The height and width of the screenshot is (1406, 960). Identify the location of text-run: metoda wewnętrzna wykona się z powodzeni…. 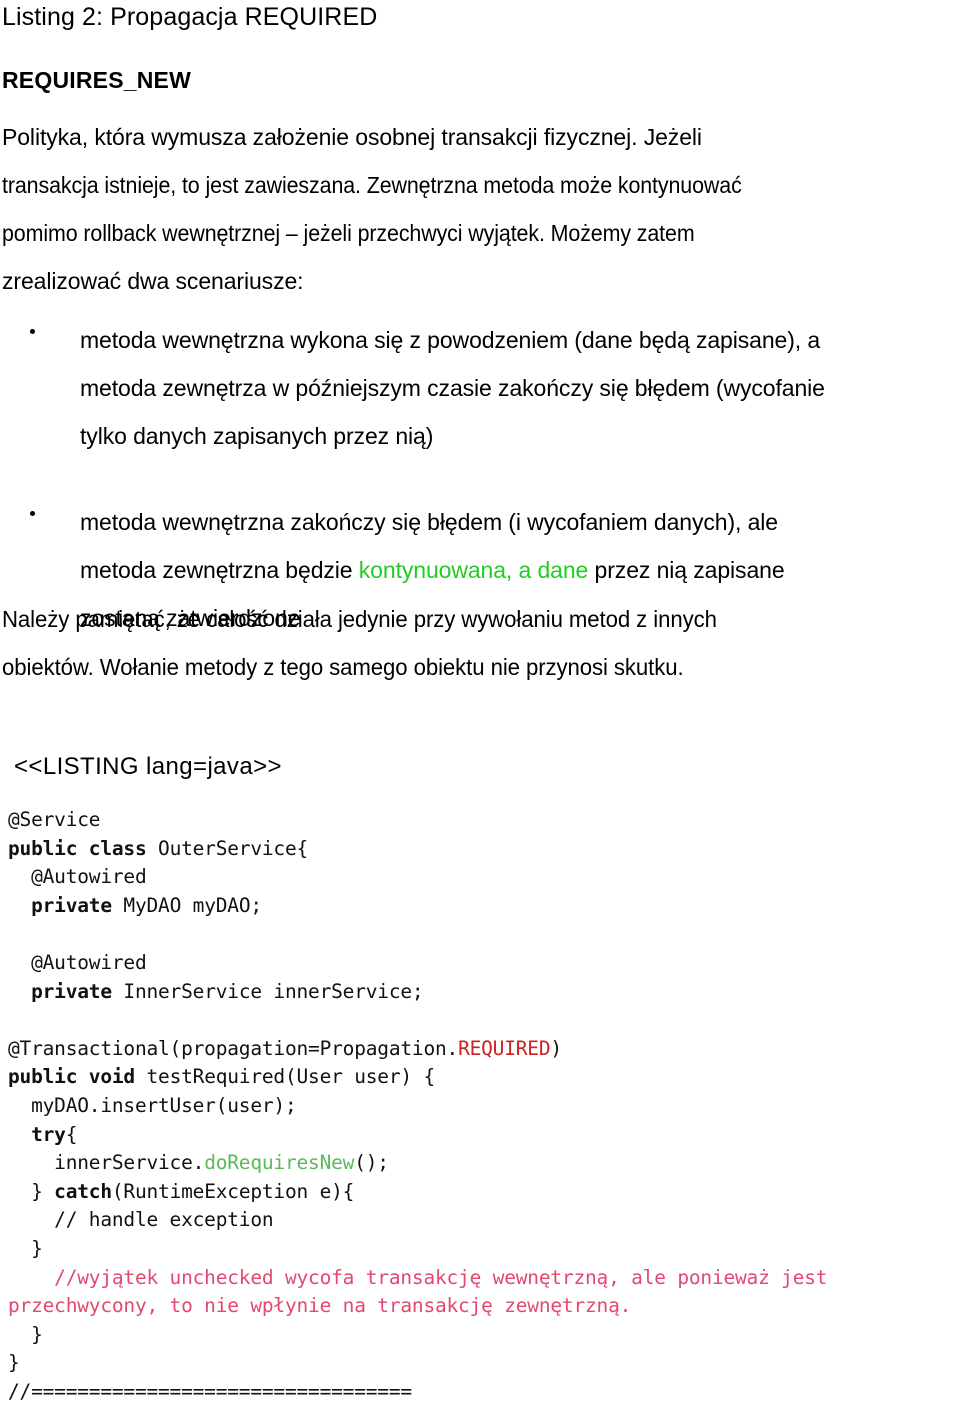
(450, 340).